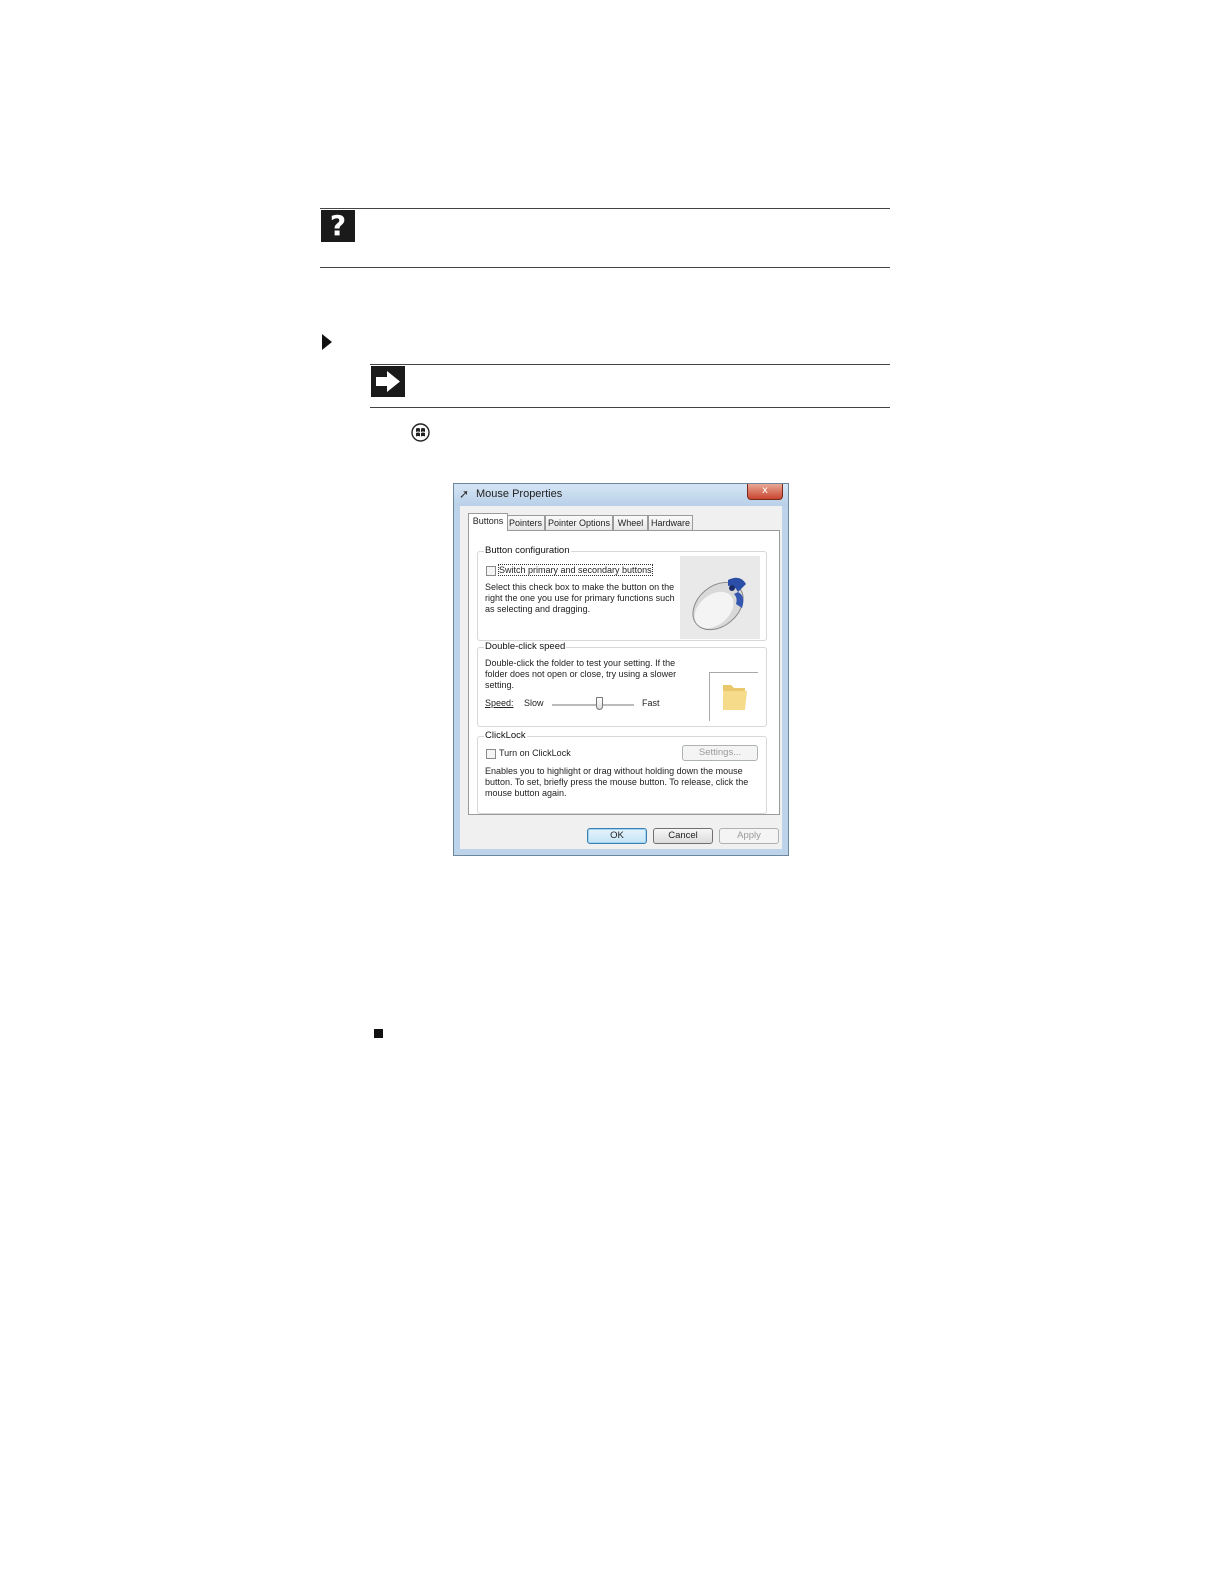  I want to click on switch-buttons-checkbox, so click(491, 571).